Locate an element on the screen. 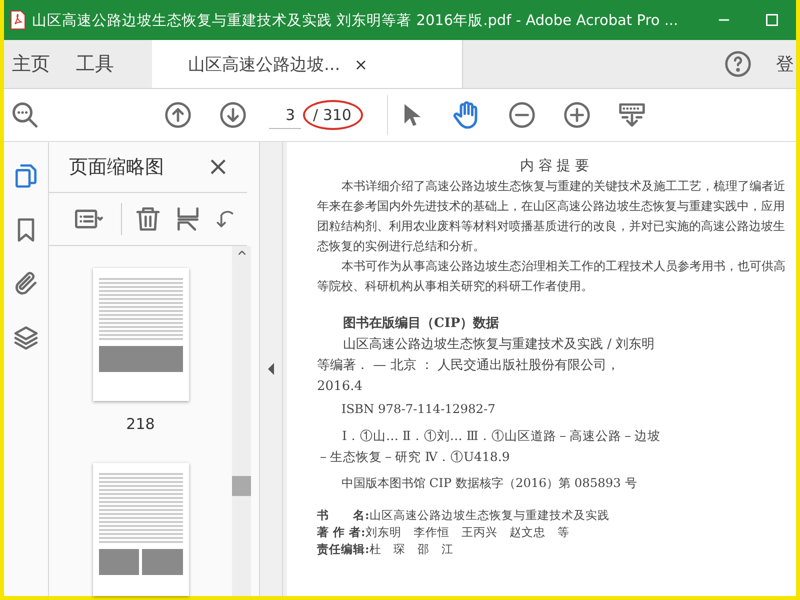 The image size is (800, 600). nav-tab: 主页 is located at coordinates (36, 64).